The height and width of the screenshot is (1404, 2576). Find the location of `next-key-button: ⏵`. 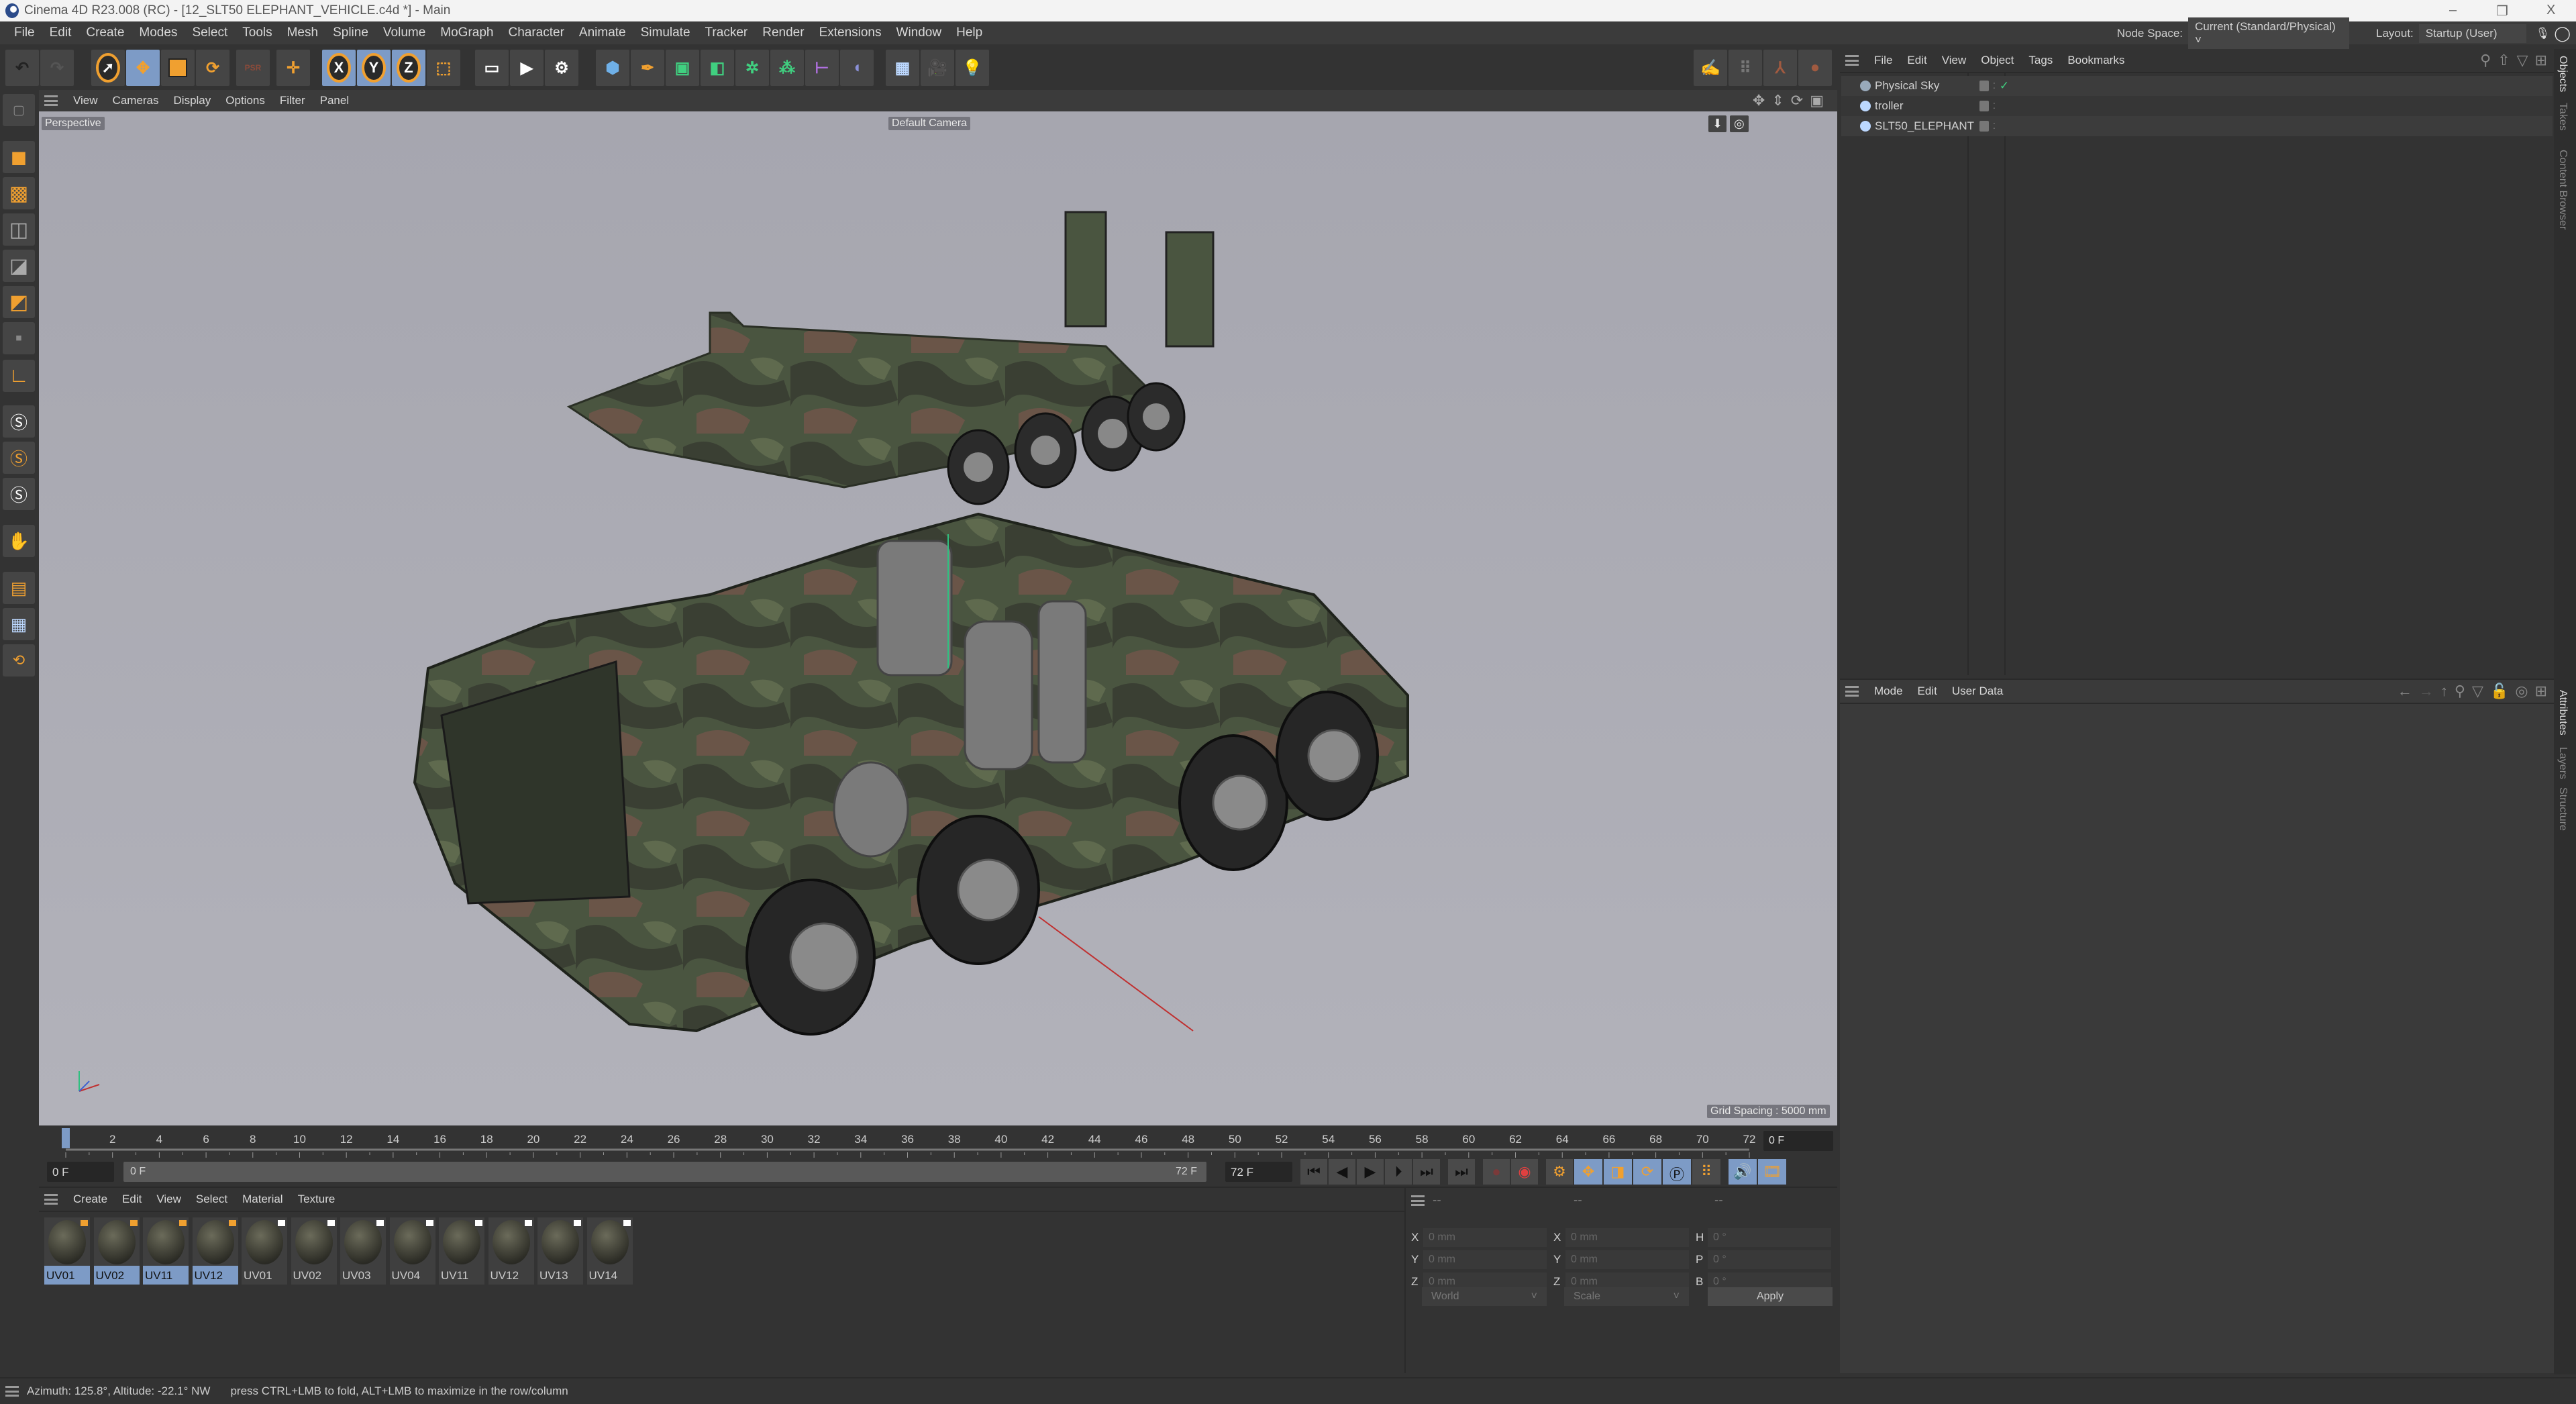

next-key-button: ⏵ is located at coordinates (1398, 1172).